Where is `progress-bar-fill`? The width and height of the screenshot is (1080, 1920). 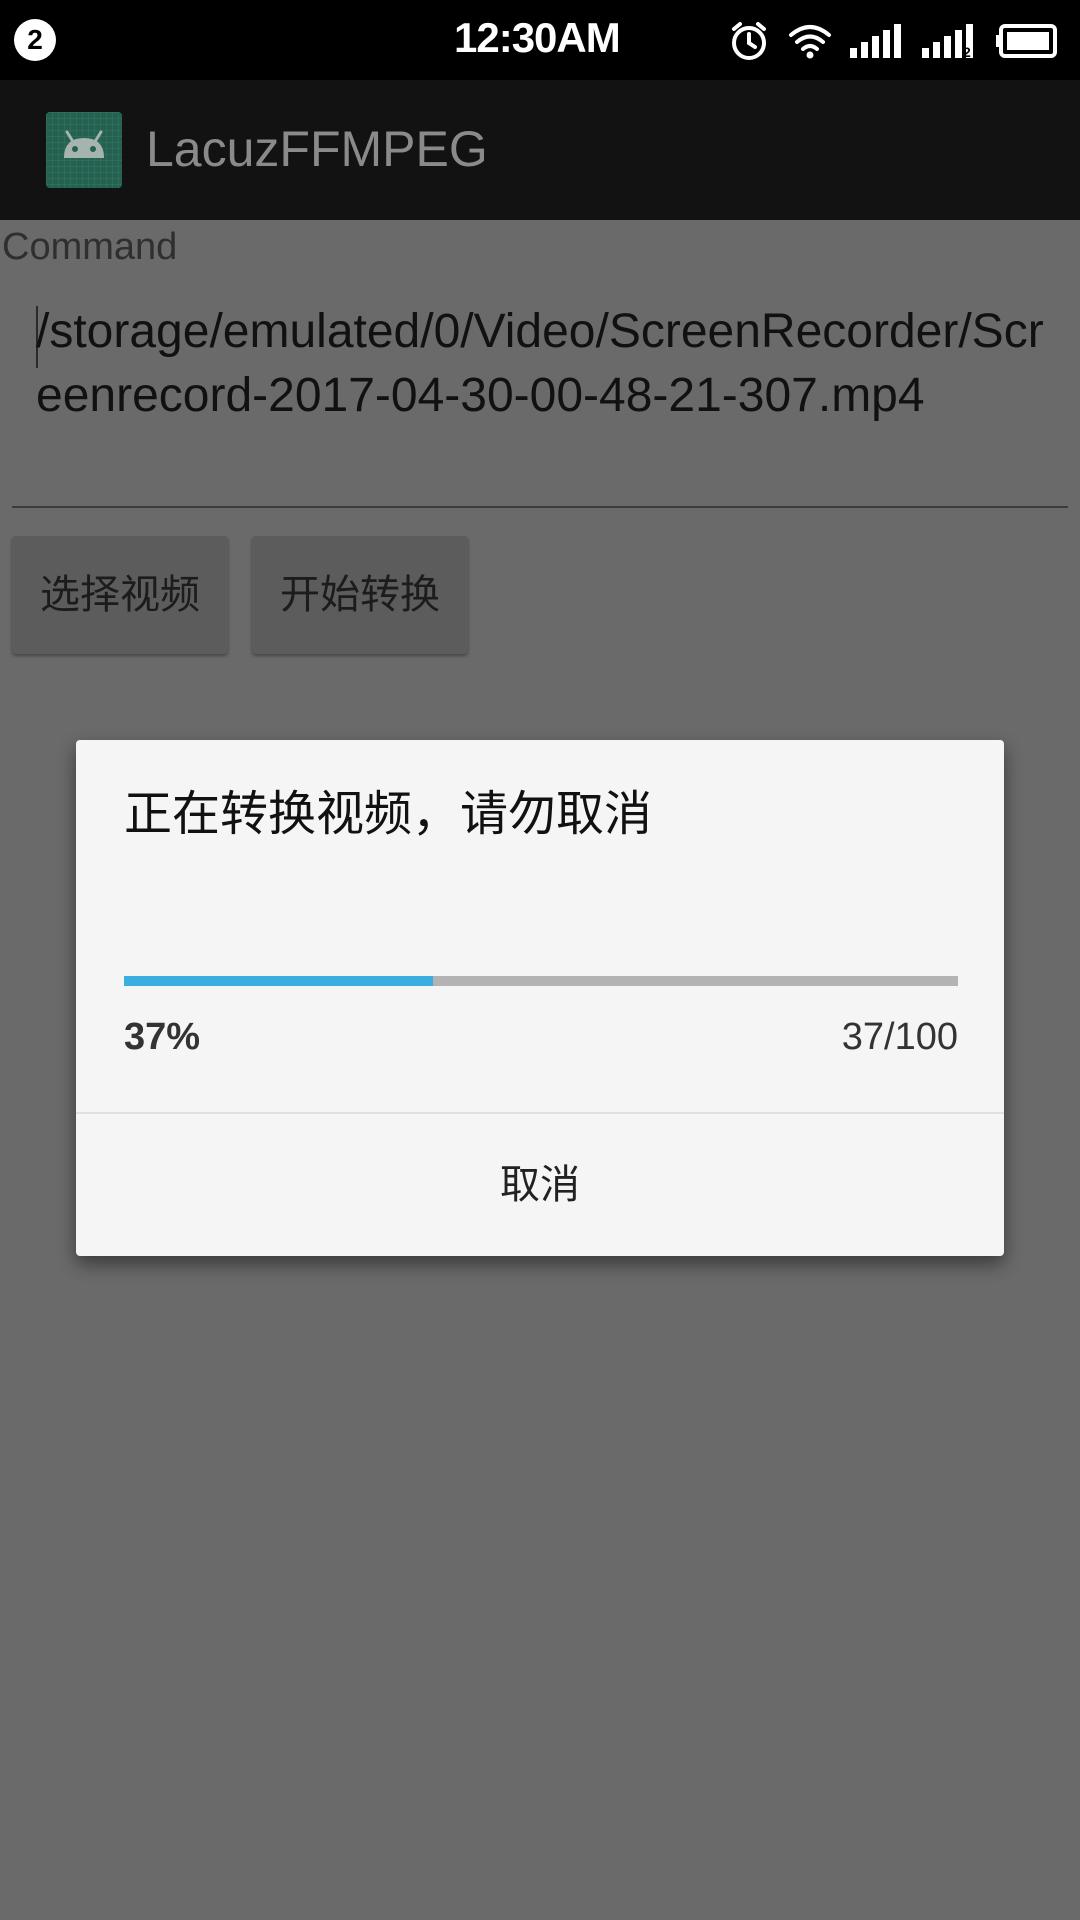 progress-bar-fill is located at coordinates (278, 981).